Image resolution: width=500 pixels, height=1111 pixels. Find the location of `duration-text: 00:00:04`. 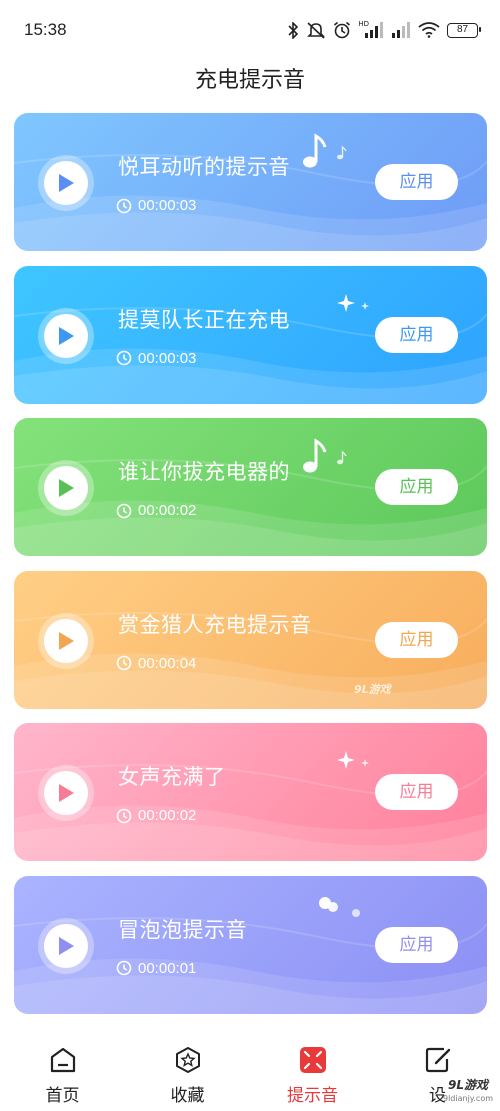

duration-text: 00:00:04 is located at coordinates (167, 663).